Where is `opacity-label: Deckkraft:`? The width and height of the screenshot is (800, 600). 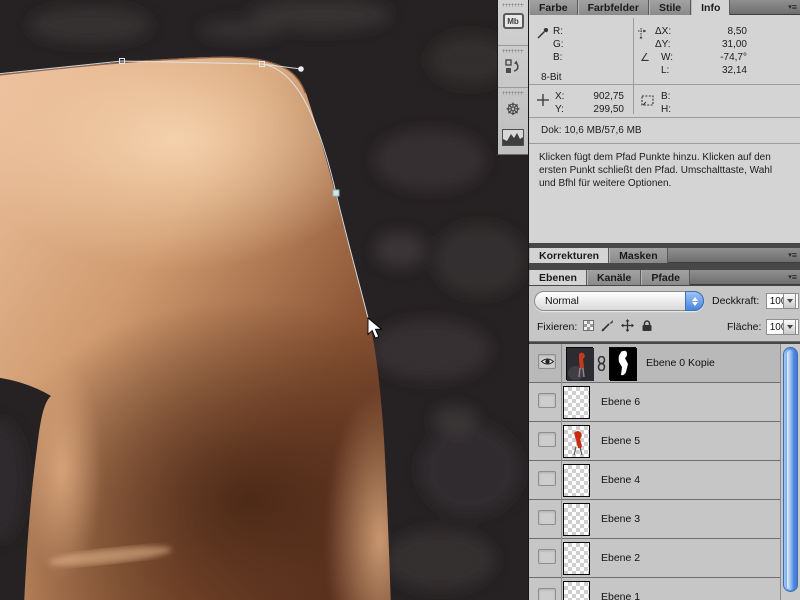 opacity-label: Deckkraft: is located at coordinates (736, 301).